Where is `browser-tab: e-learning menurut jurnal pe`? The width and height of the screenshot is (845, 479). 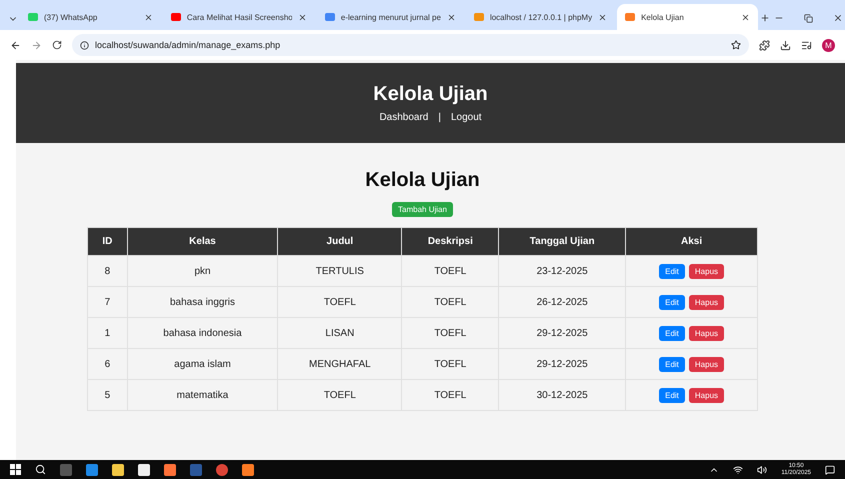
browser-tab: e-learning menurut jurnal pe is located at coordinates (390, 17).